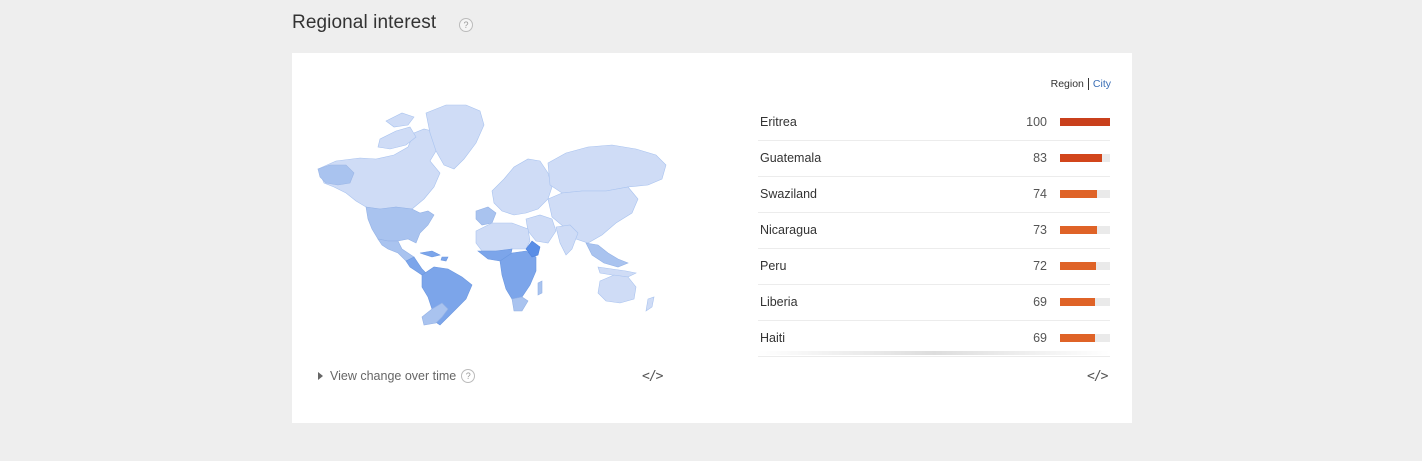  What do you see at coordinates (1040, 158) in the screenshot?
I see `region-value: 83` at bounding box center [1040, 158].